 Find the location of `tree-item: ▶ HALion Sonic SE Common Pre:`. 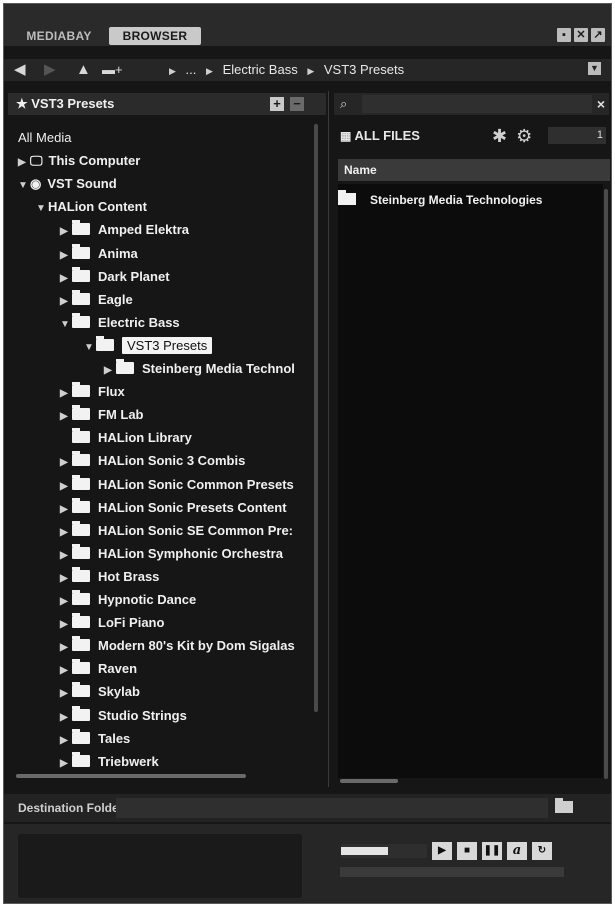

tree-item: ▶ HALion Sonic SE Common Pre: is located at coordinates (176, 531).